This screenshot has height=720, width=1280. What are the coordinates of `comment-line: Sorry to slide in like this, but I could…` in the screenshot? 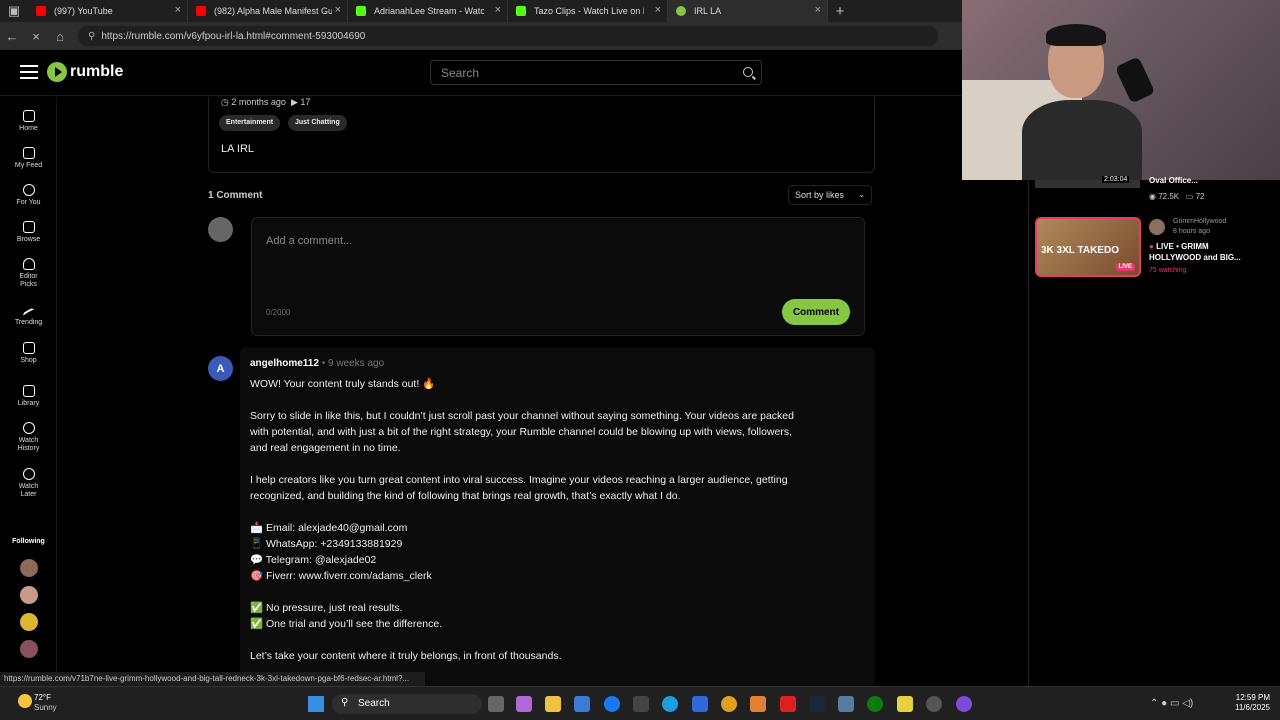 It's located at (522, 416).